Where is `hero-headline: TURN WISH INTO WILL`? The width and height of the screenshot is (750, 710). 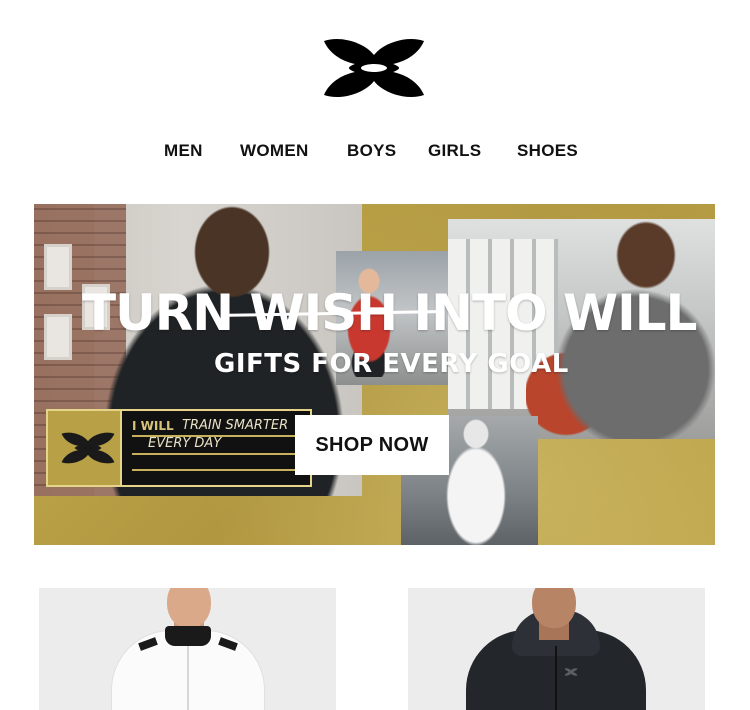 hero-headline: TURN WISH INTO WILL is located at coordinates (389, 313).